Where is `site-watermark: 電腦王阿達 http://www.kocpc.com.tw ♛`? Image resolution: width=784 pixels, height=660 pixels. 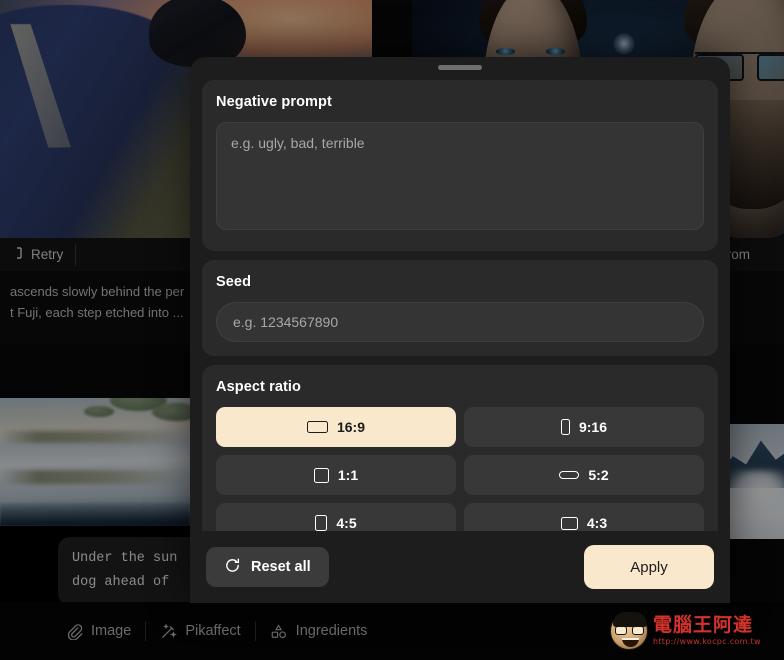
site-watermark: 電腦王阿達 http://www.kocpc.com.tw ♛ is located at coordinates (693, 631).